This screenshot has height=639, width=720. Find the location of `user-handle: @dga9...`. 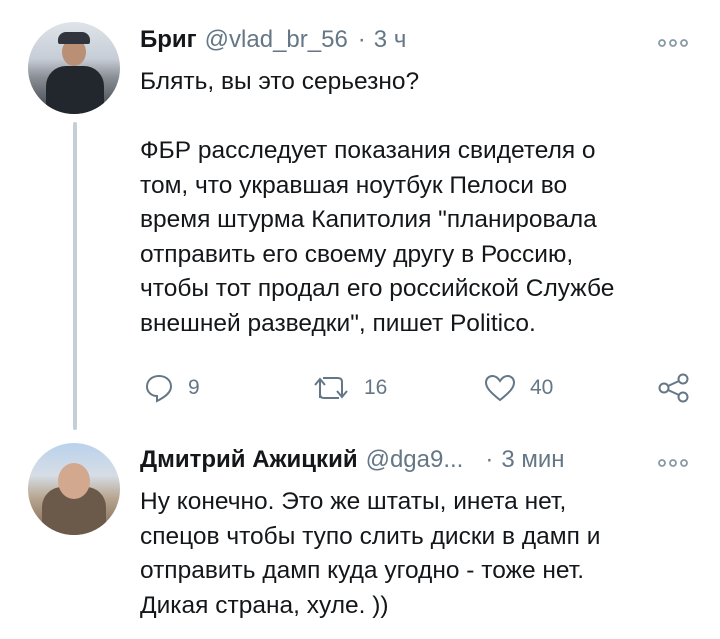

user-handle: @dga9... is located at coordinates (415, 460).